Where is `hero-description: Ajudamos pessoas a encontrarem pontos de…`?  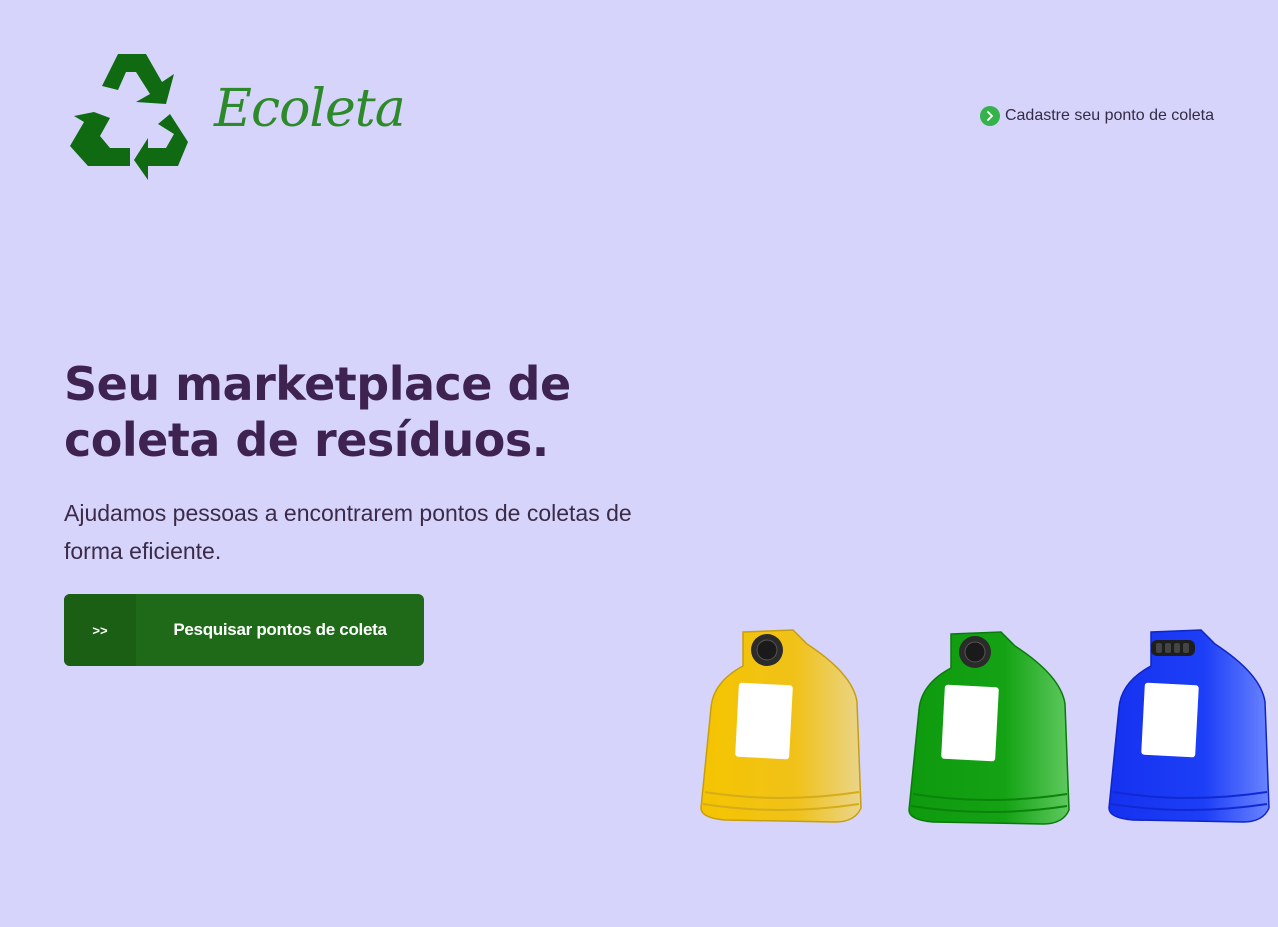 hero-description: Ajudamos pessoas a encontrarem pontos de… is located at coordinates (348, 532).